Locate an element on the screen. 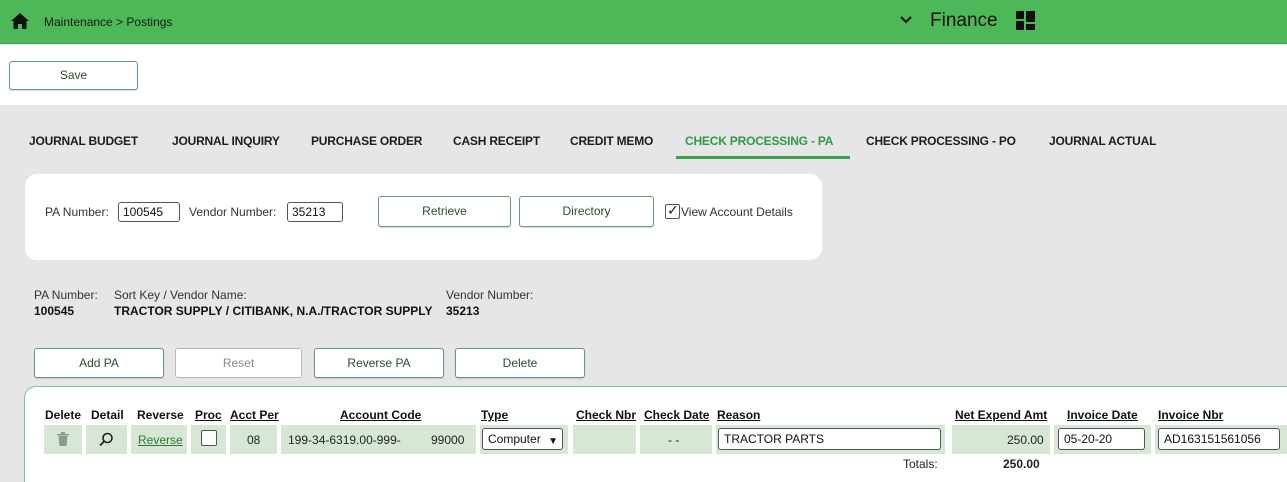  view-account-details-label: View Account Details is located at coordinates (737, 212).